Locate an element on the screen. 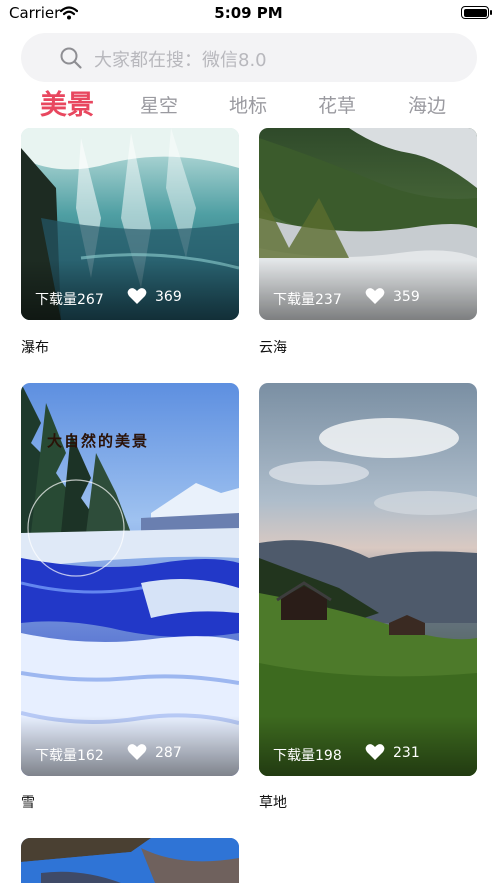 The height and width of the screenshot is (883, 497). tab-flowers: 花草 is located at coordinates (337, 107).